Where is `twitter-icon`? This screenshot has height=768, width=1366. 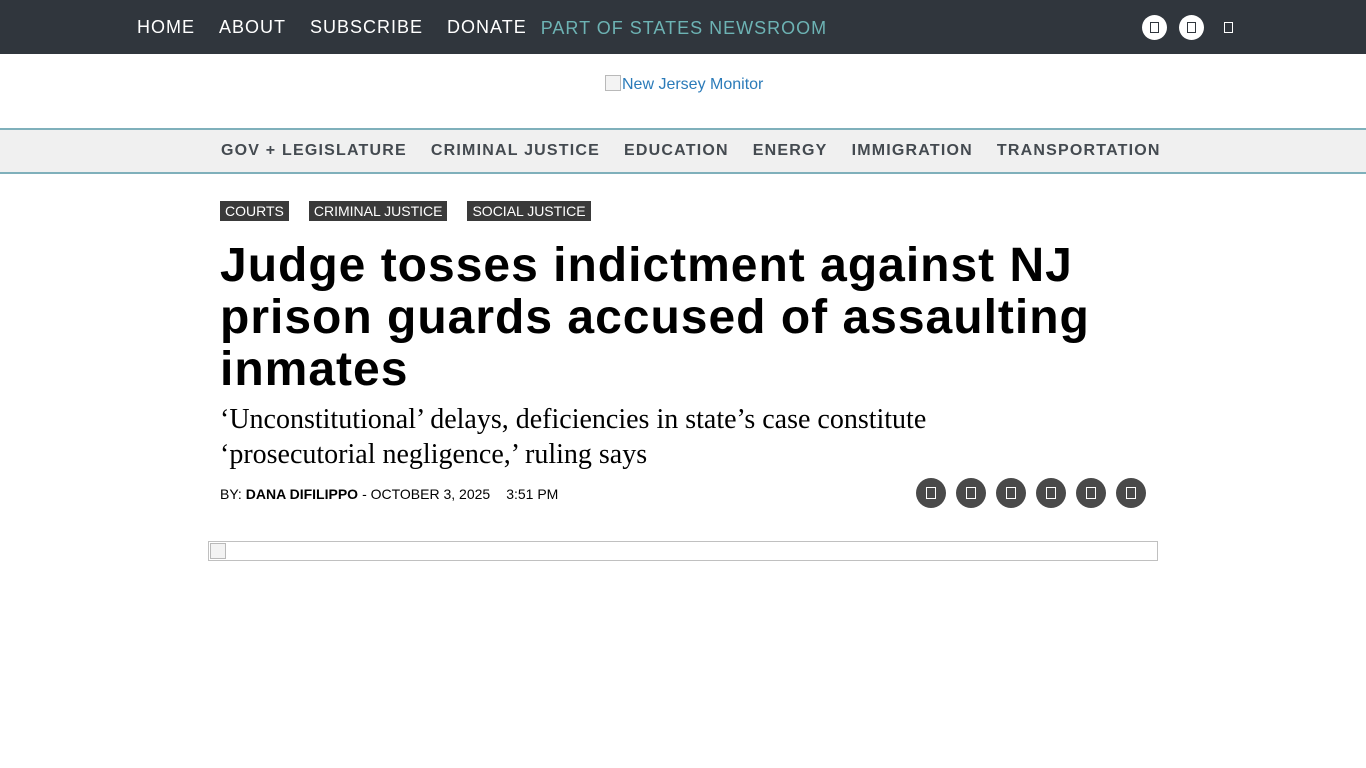 twitter-icon is located at coordinates (1191, 27).